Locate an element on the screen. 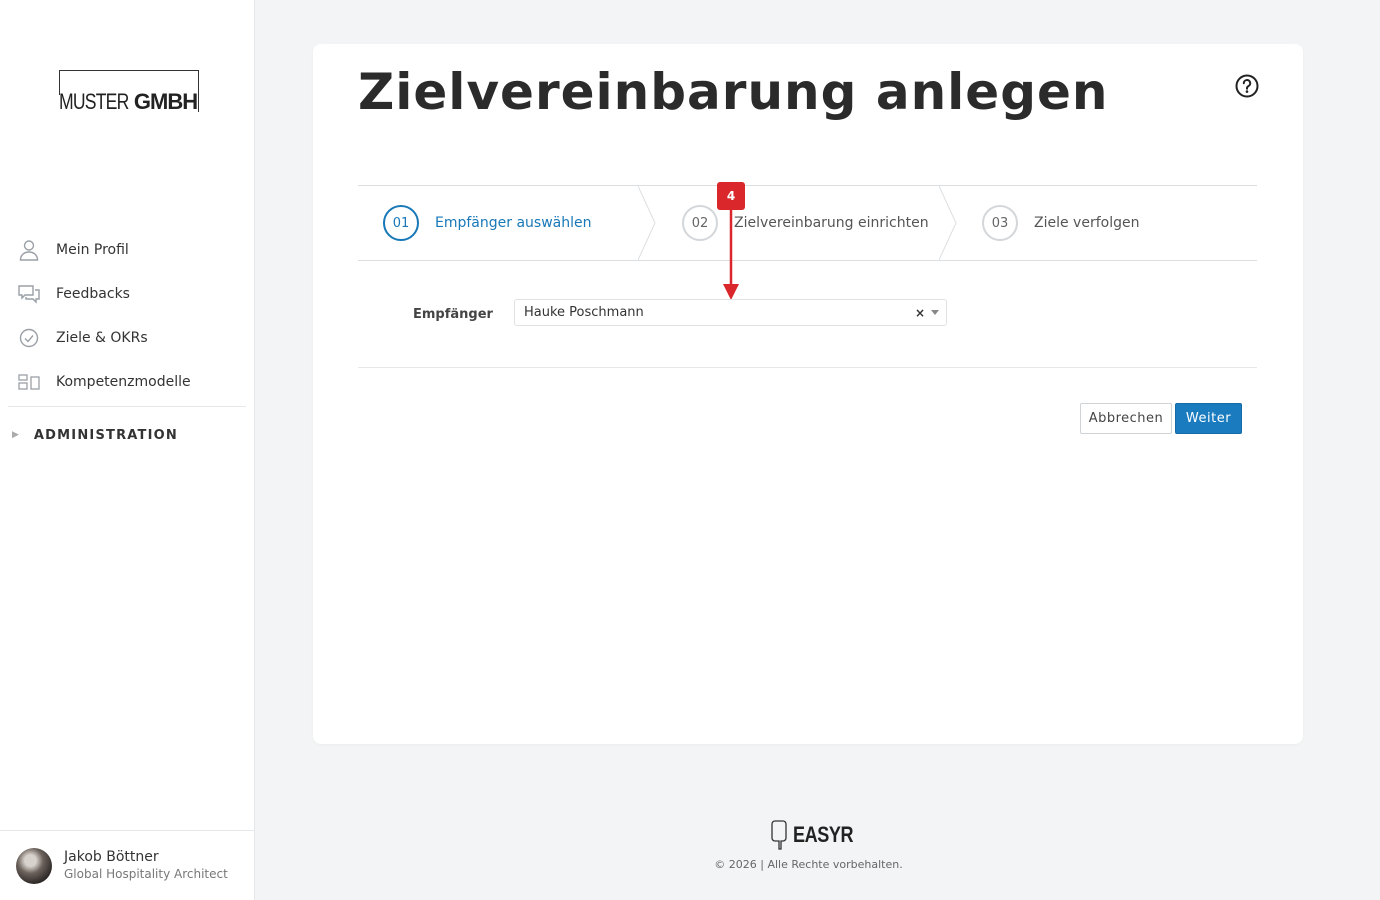  logo-text-bold: GMBH is located at coordinates (165, 101).